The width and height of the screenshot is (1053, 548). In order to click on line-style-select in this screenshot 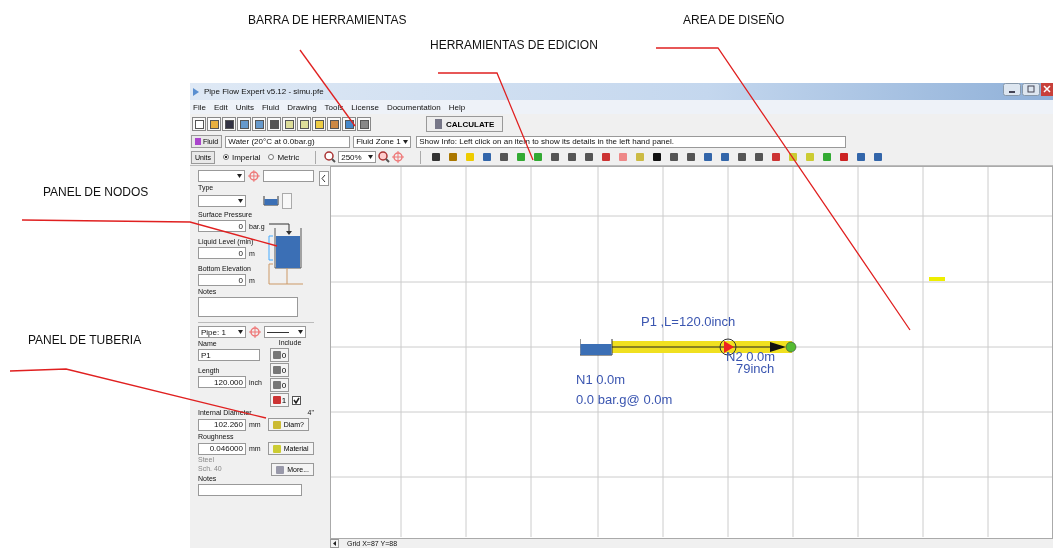, I will do `click(285, 332)`.